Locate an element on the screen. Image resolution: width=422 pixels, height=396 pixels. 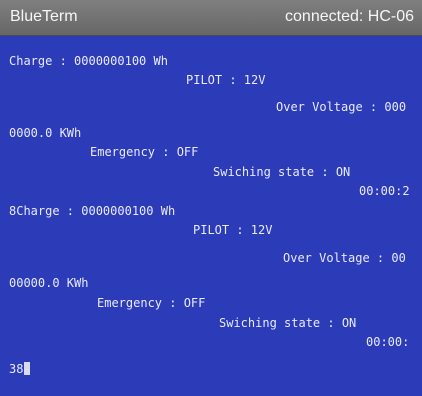
terminal-line: Charge : 0000000100 Wh is located at coordinates (88, 61).